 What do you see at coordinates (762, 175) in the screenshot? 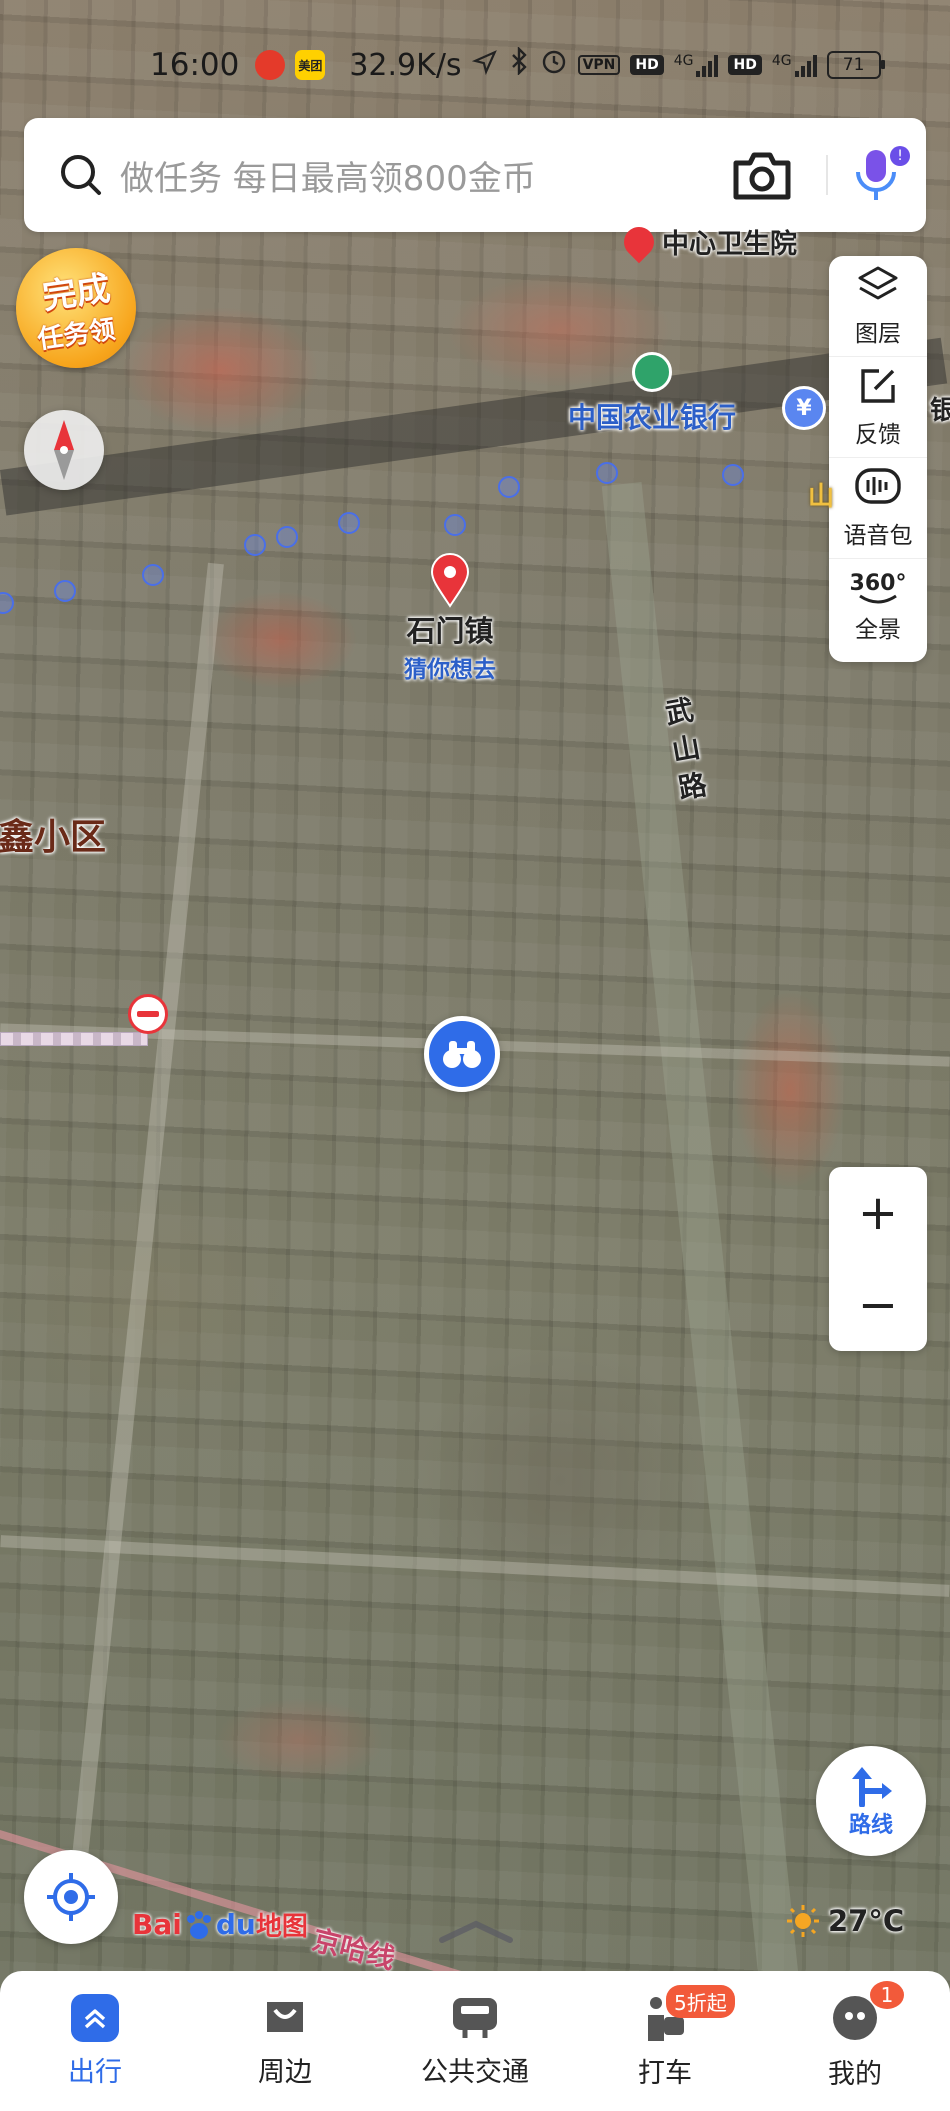
I see `camera-icon` at bounding box center [762, 175].